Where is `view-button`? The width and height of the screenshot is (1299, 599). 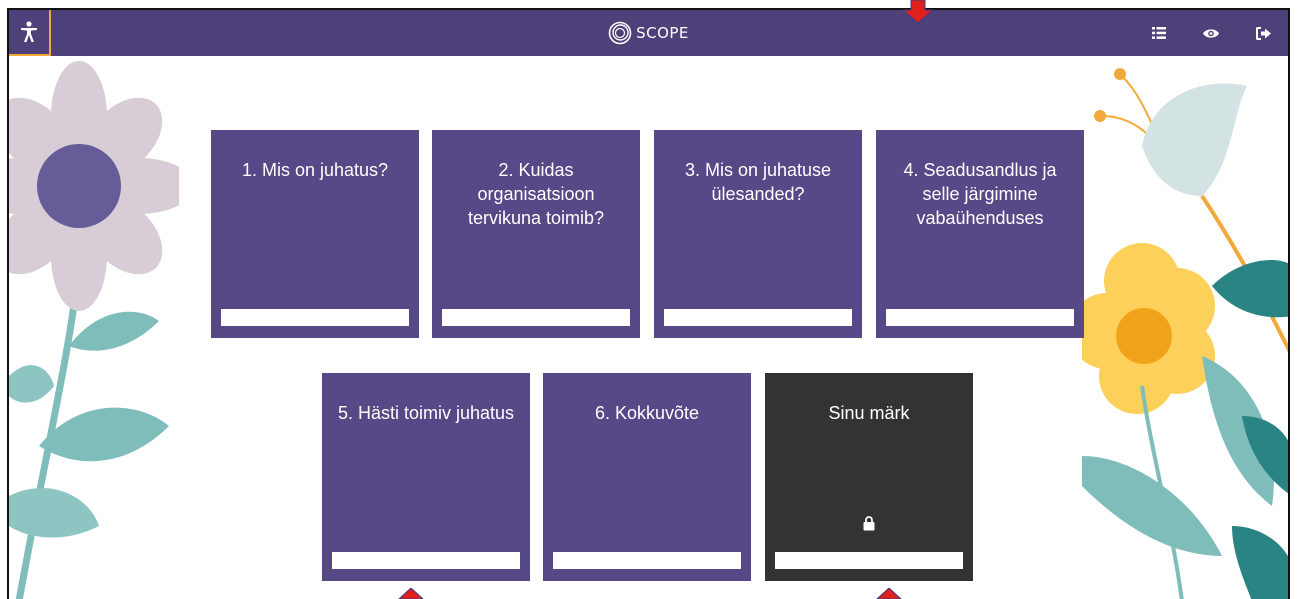
view-button is located at coordinates (1211, 33).